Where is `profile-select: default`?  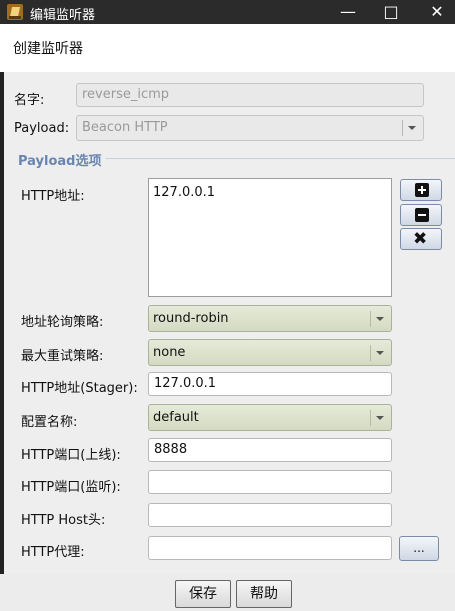 profile-select: default is located at coordinates (270, 417).